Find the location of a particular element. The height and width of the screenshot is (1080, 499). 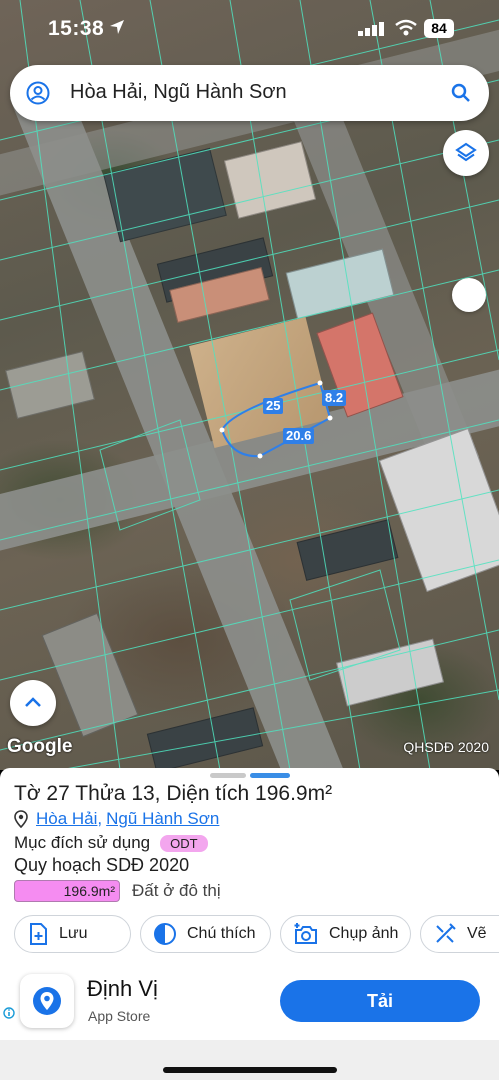

district-link: Ngũ Hành Sơn is located at coordinates (162, 819).